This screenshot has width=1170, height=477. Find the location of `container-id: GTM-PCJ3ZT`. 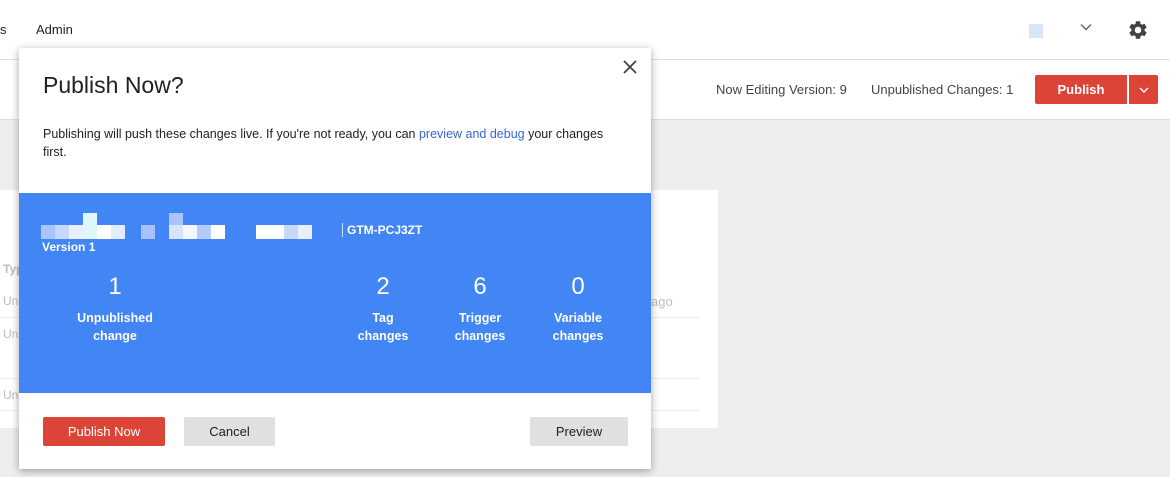

container-id: GTM-PCJ3ZT is located at coordinates (382, 230).